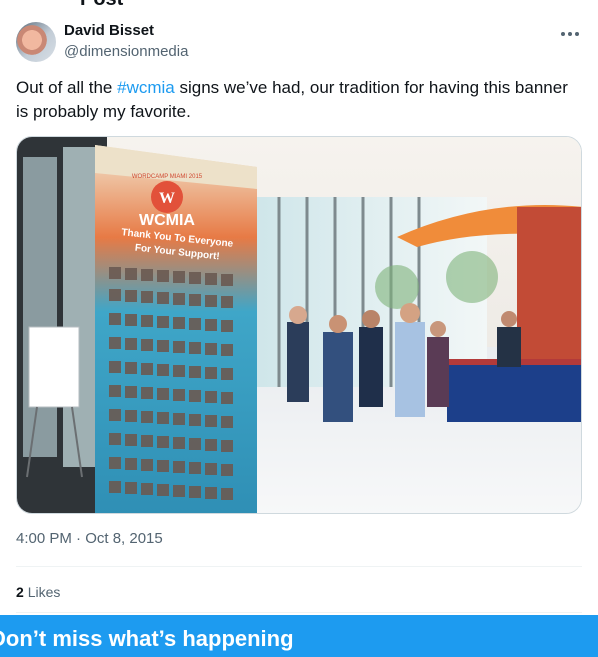 This screenshot has width=598, height=657. Describe the element at coordinates (36, 42) in the screenshot. I see `avatar` at that location.